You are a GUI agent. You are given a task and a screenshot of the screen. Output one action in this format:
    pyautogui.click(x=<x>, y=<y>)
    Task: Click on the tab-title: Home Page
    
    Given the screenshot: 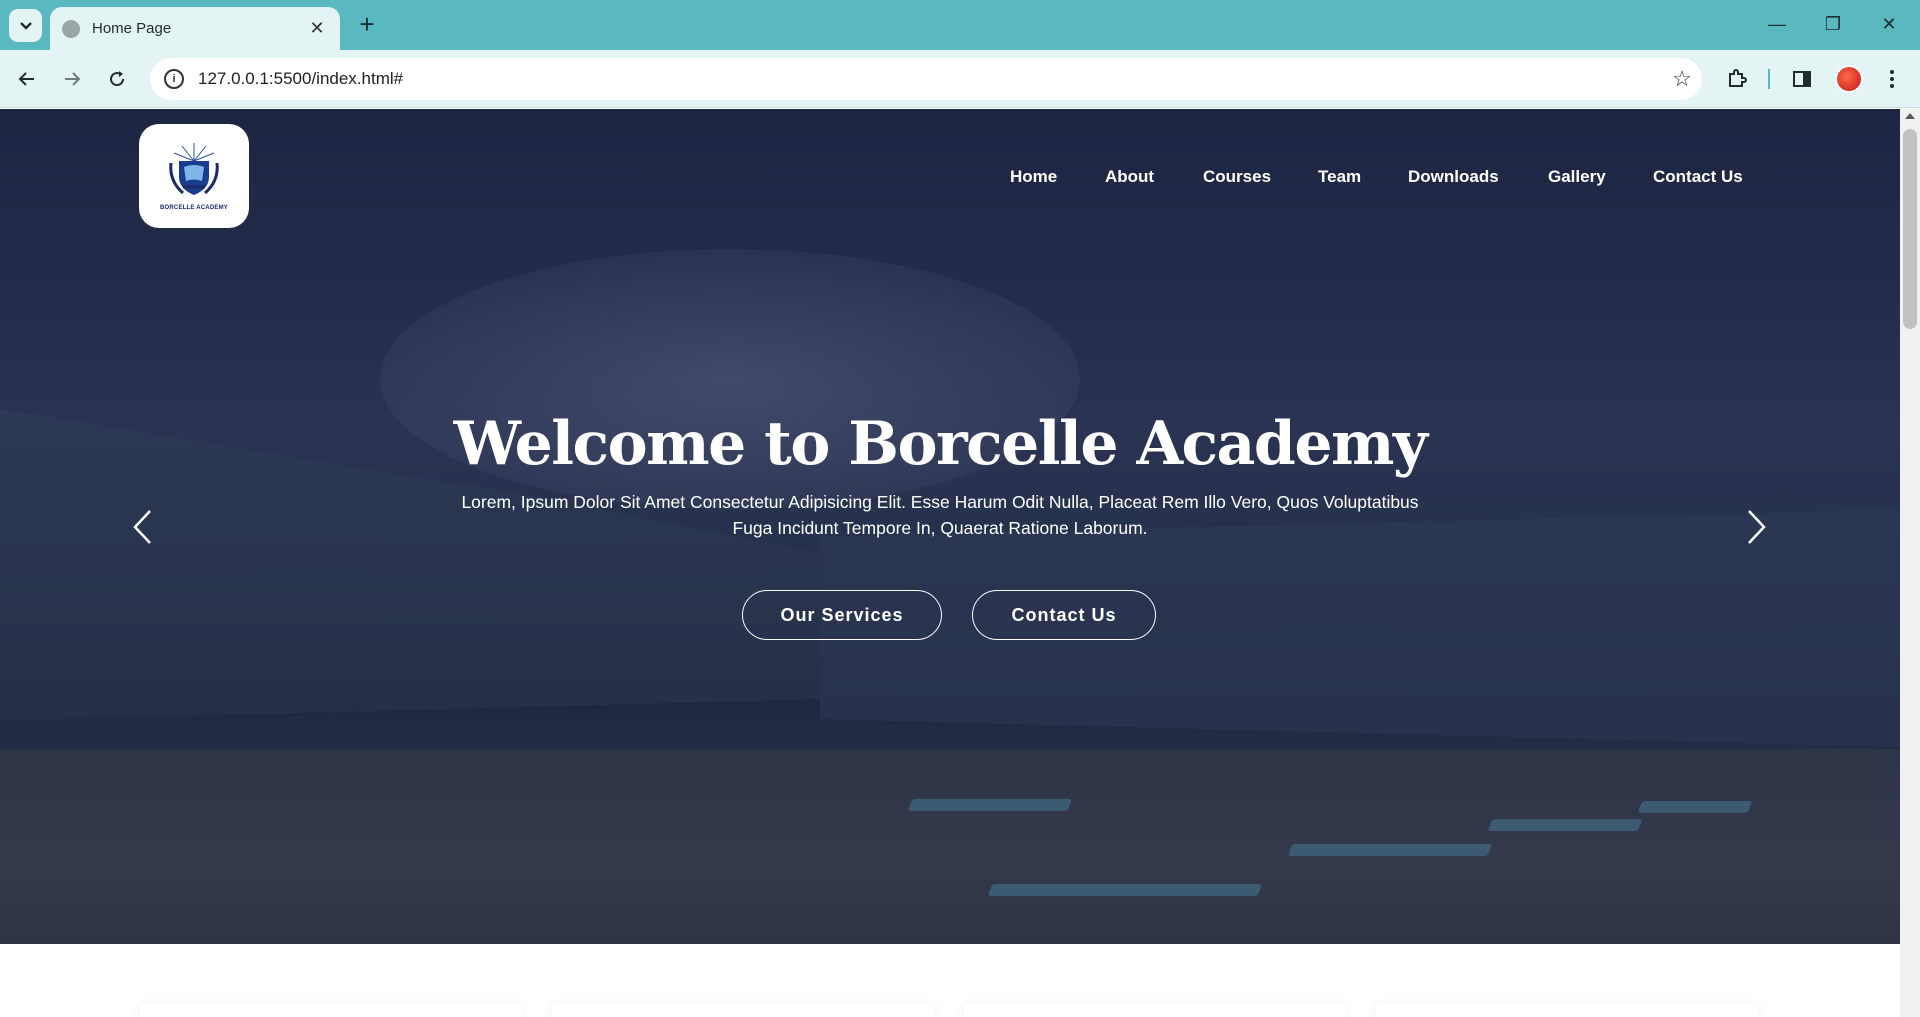 What is the action you would take?
    pyautogui.click(x=132, y=28)
    